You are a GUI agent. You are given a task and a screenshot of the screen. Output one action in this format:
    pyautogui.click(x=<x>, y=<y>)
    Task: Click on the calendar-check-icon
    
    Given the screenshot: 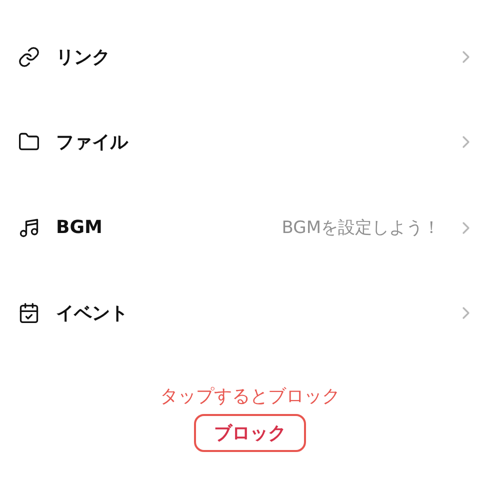 What is the action you would take?
    pyautogui.click(x=29, y=313)
    